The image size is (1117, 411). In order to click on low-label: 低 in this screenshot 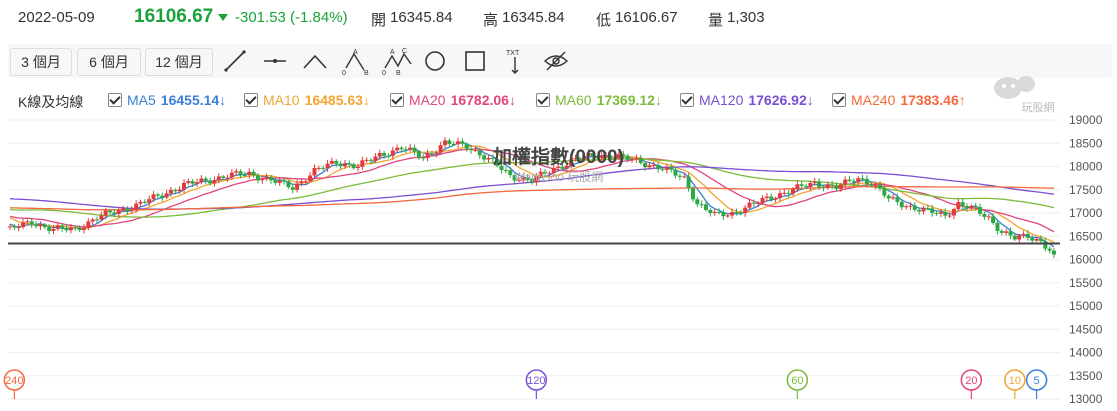, I will do `click(604, 20)`.